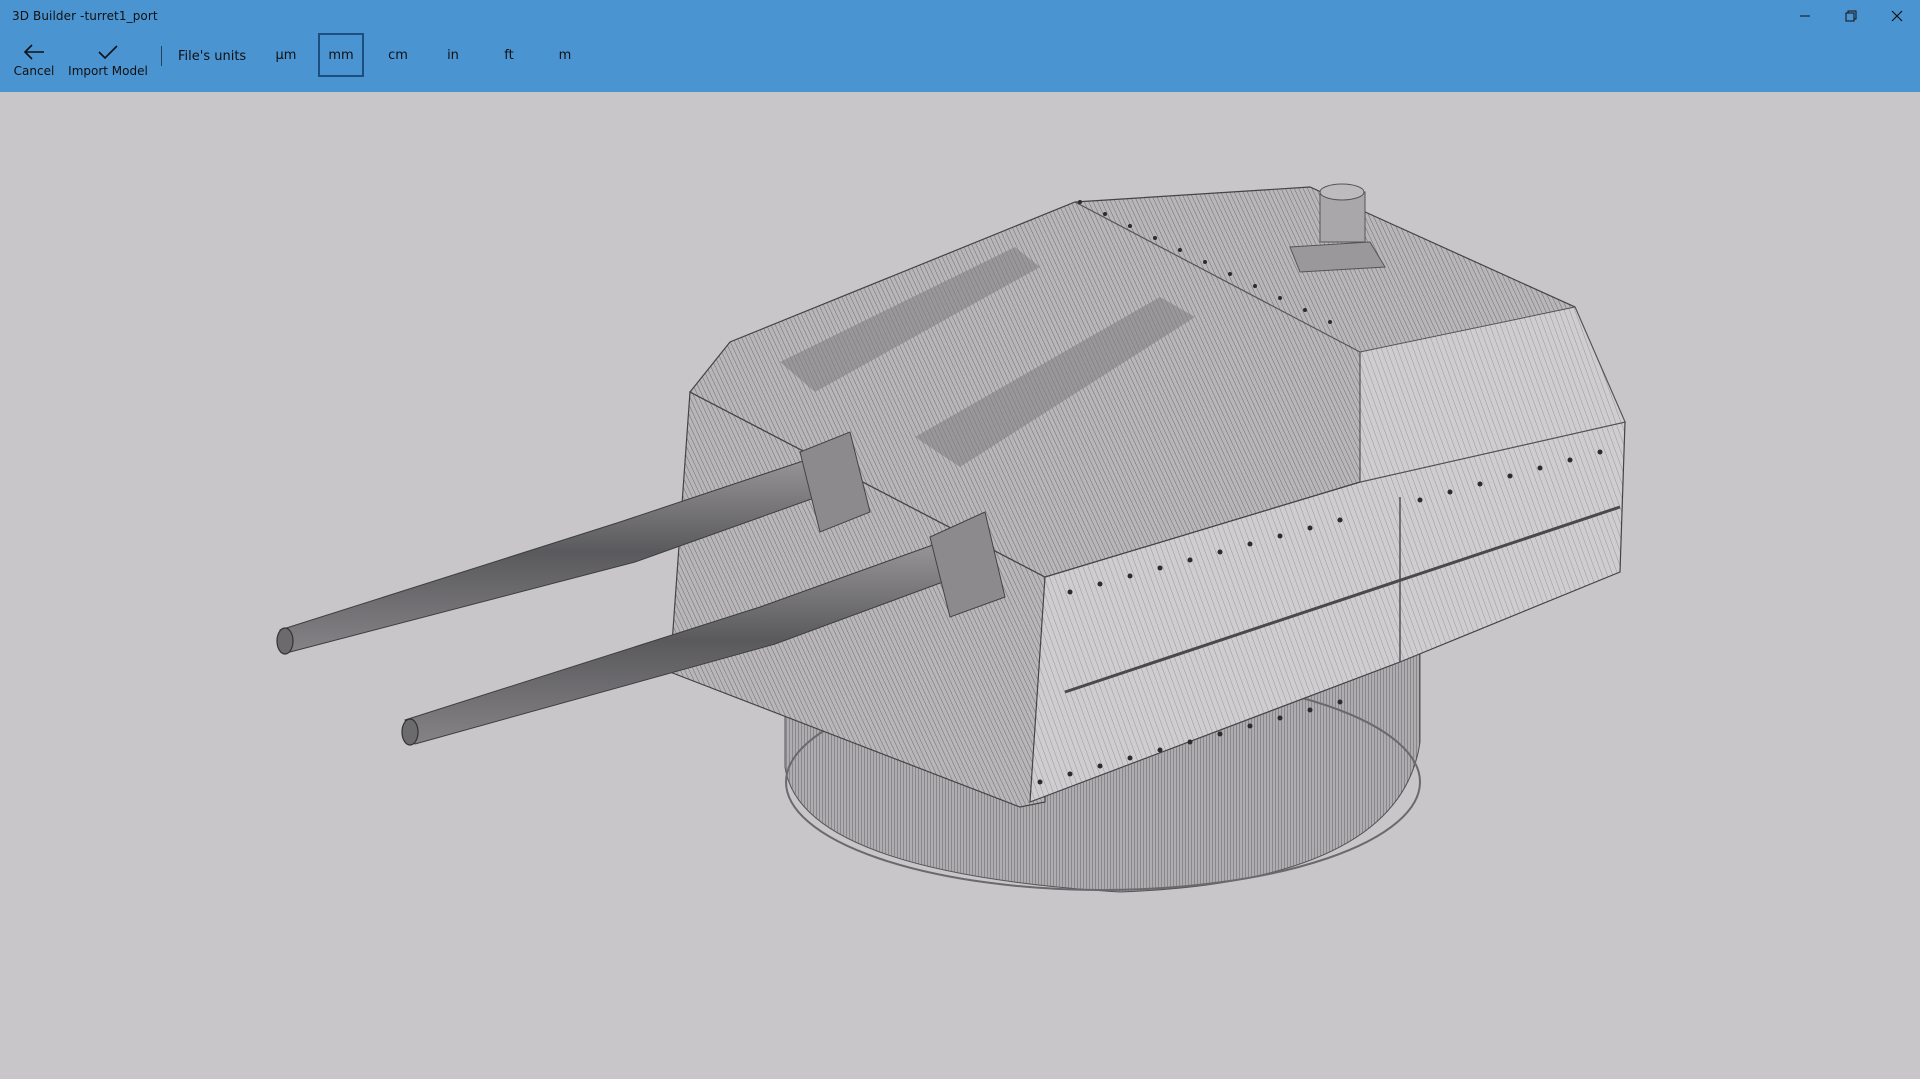  I want to click on minimize-button, so click(1805, 16).